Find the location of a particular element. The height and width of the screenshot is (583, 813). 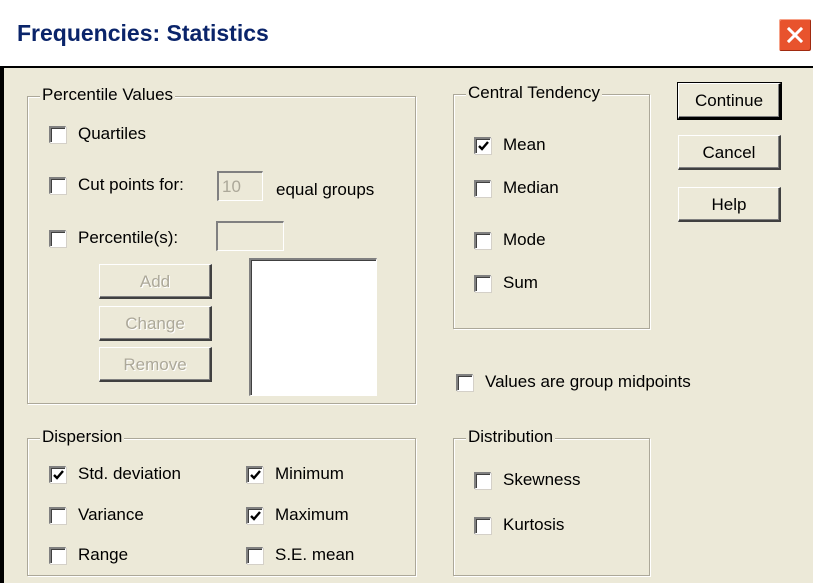

sum-checkbox-box is located at coordinates (482, 283).